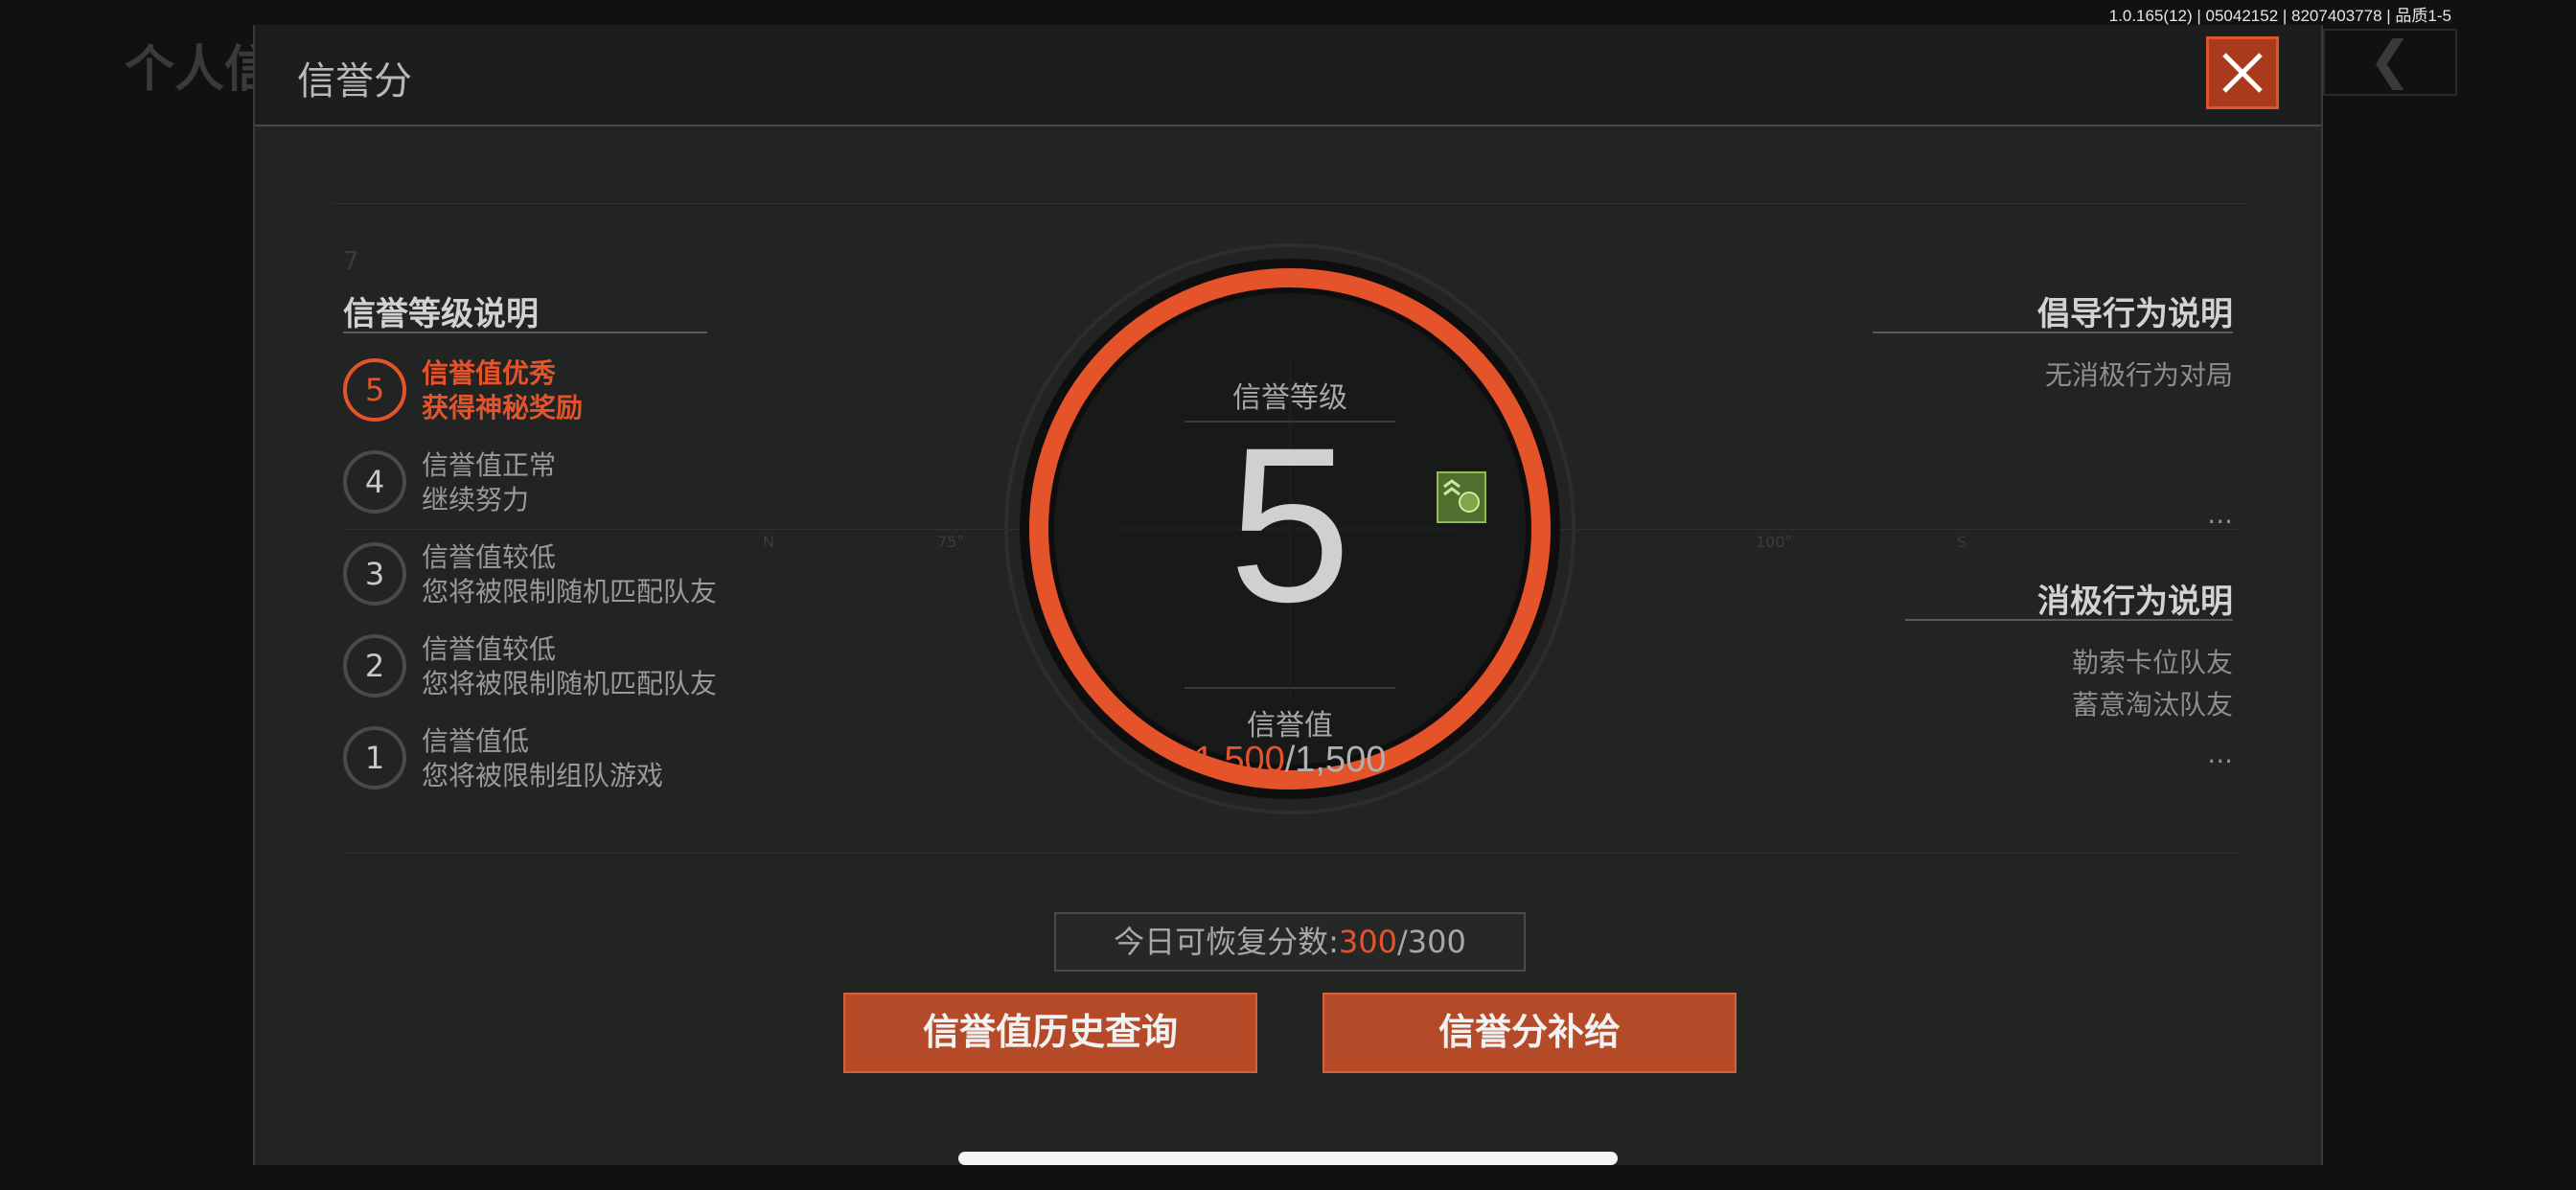  What do you see at coordinates (1529, 1033) in the screenshot?
I see `score-supply-button: 信誉分补给` at bounding box center [1529, 1033].